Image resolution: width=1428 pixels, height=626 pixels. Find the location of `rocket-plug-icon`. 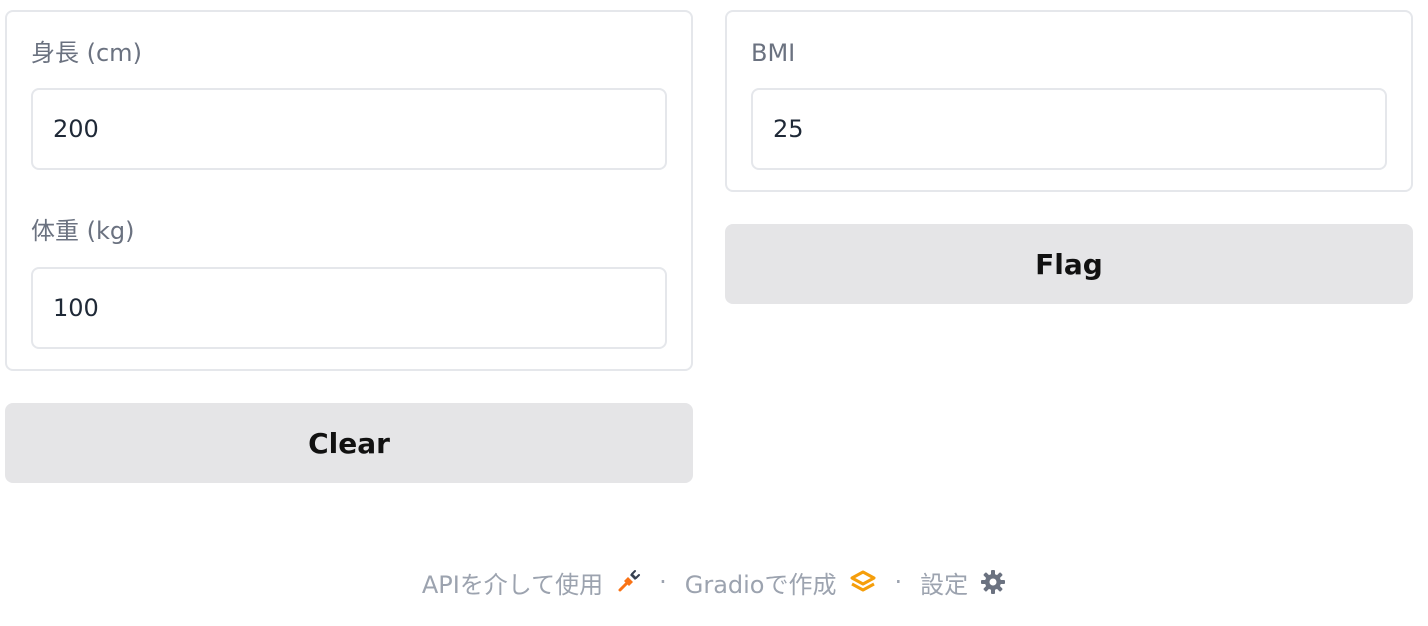

rocket-plug-icon is located at coordinates (622, 582).